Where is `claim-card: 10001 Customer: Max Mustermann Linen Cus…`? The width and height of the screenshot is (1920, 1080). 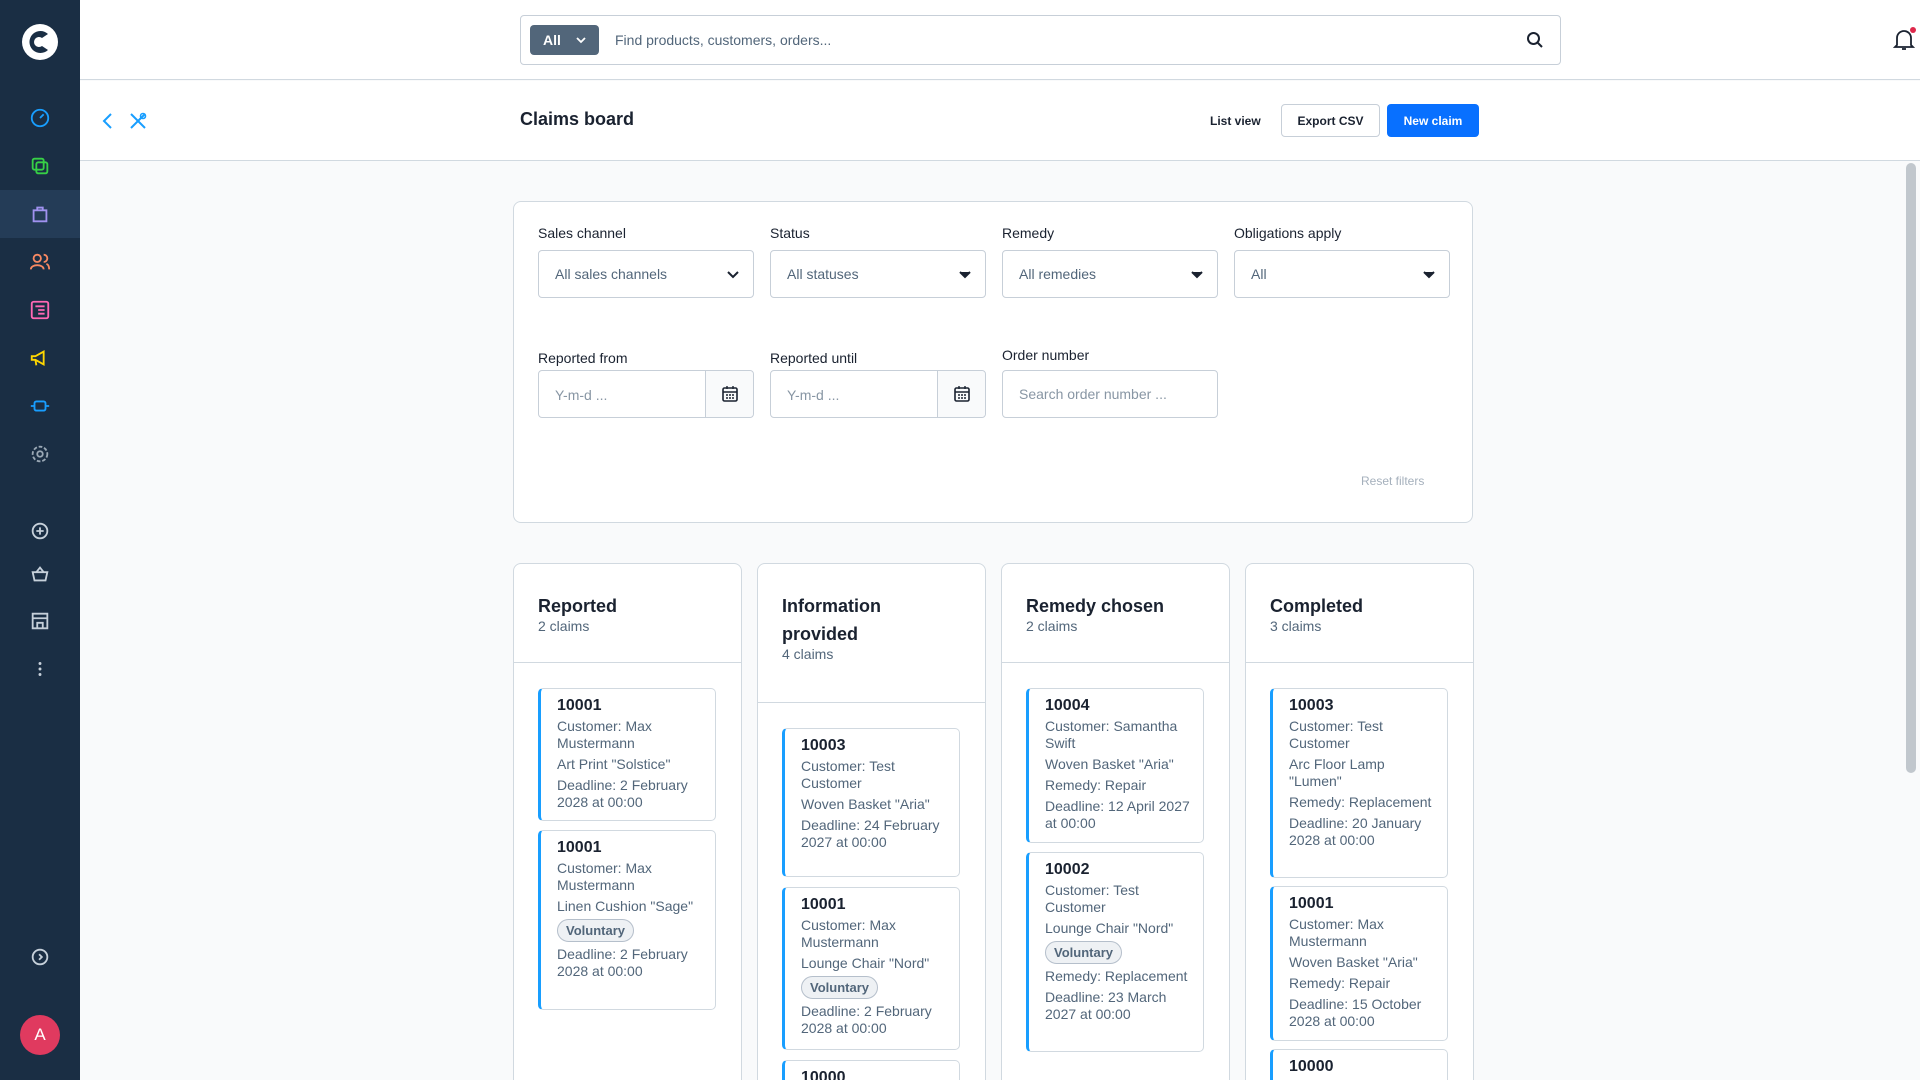
claim-card: 10001 Customer: Max Mustermann Linen Cus… is located at coordinates (627, 920).